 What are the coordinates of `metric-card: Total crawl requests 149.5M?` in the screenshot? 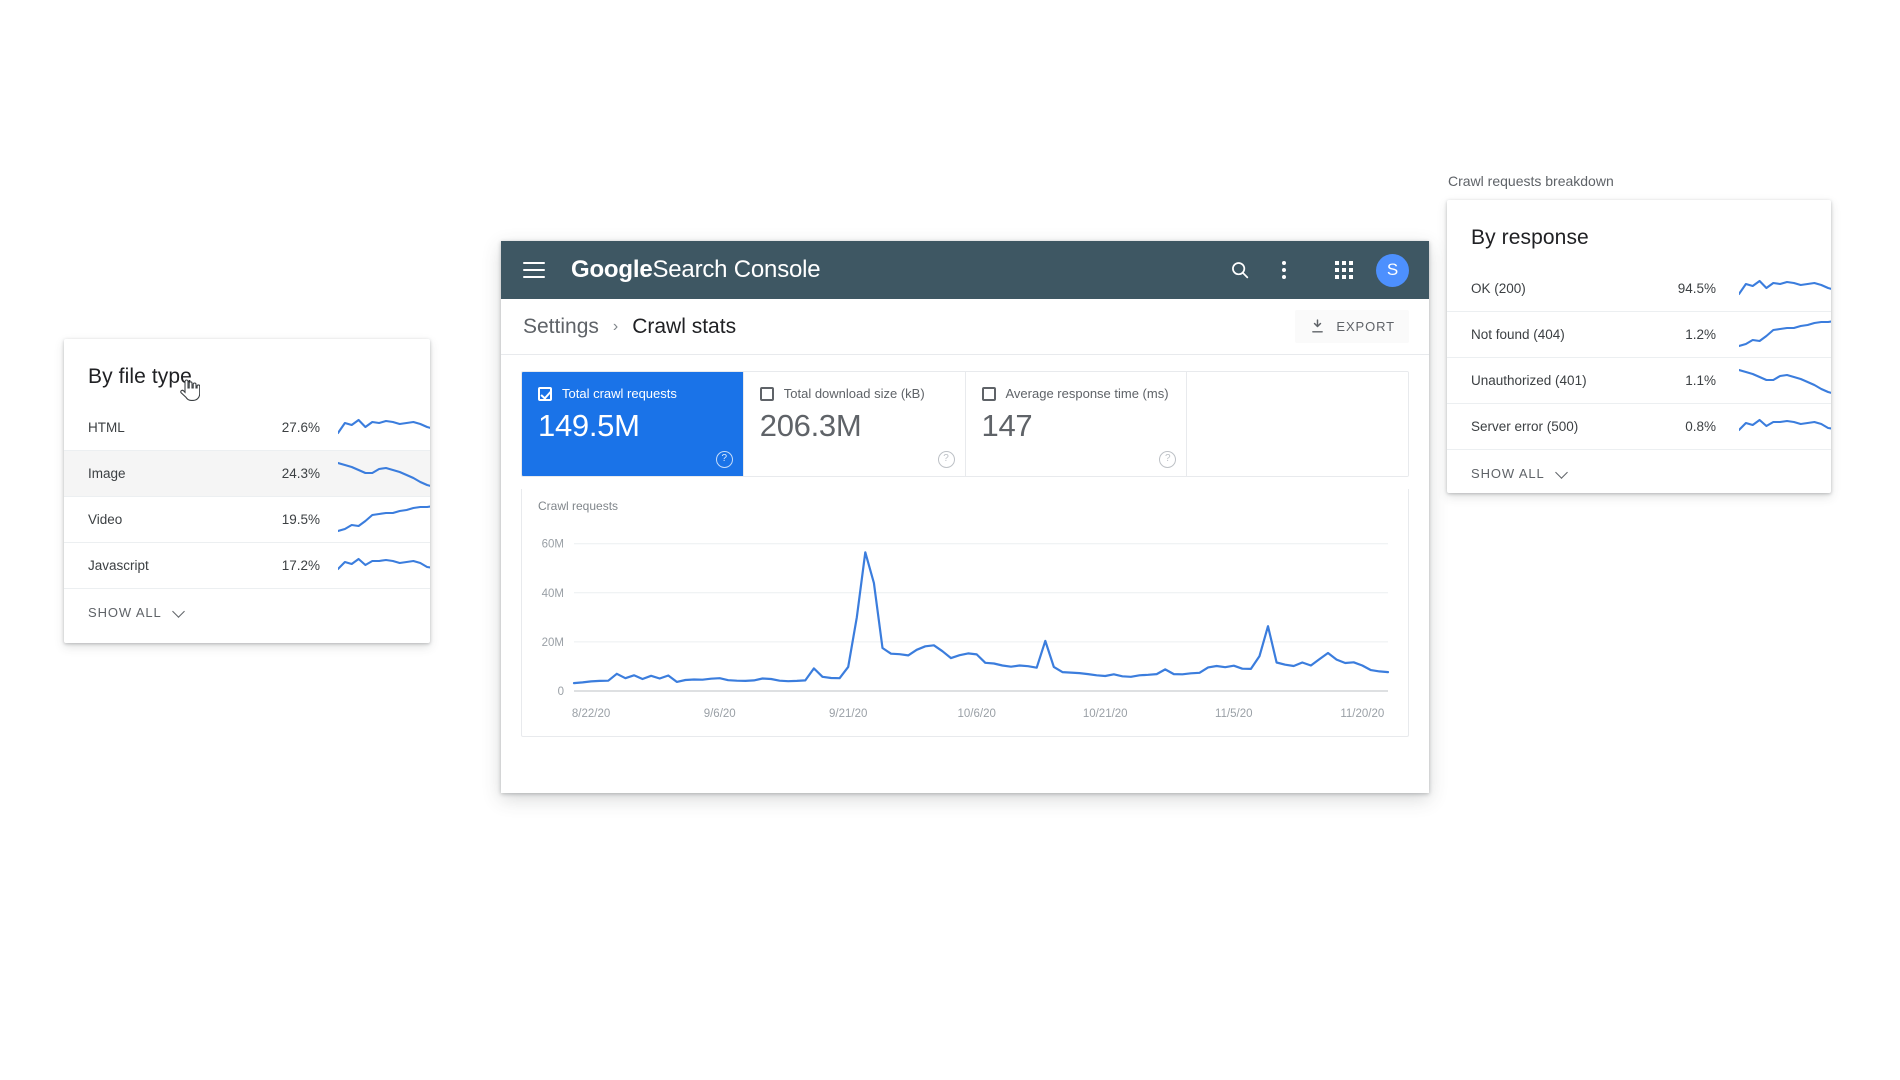 It's located at (633, 424).